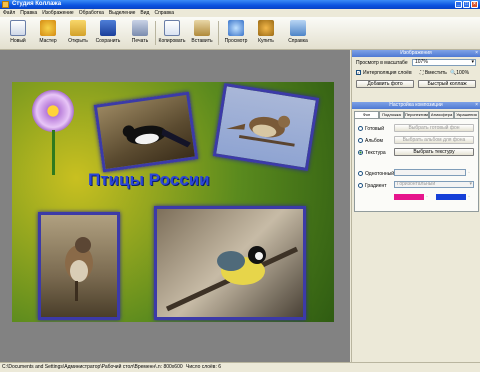 This screenshot has width=480, height=372. I want to click on buy-button: Купить, so click(266, 34).